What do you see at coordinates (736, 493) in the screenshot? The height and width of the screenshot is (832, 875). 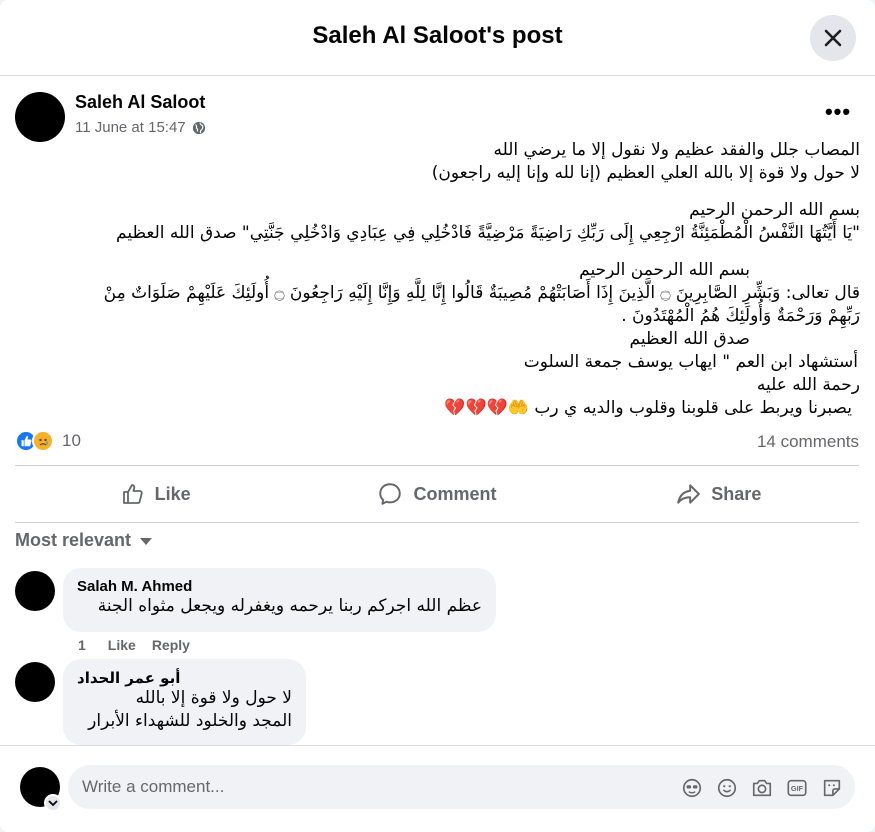 I see `share-label: Share` at bounding box center [736, 493].